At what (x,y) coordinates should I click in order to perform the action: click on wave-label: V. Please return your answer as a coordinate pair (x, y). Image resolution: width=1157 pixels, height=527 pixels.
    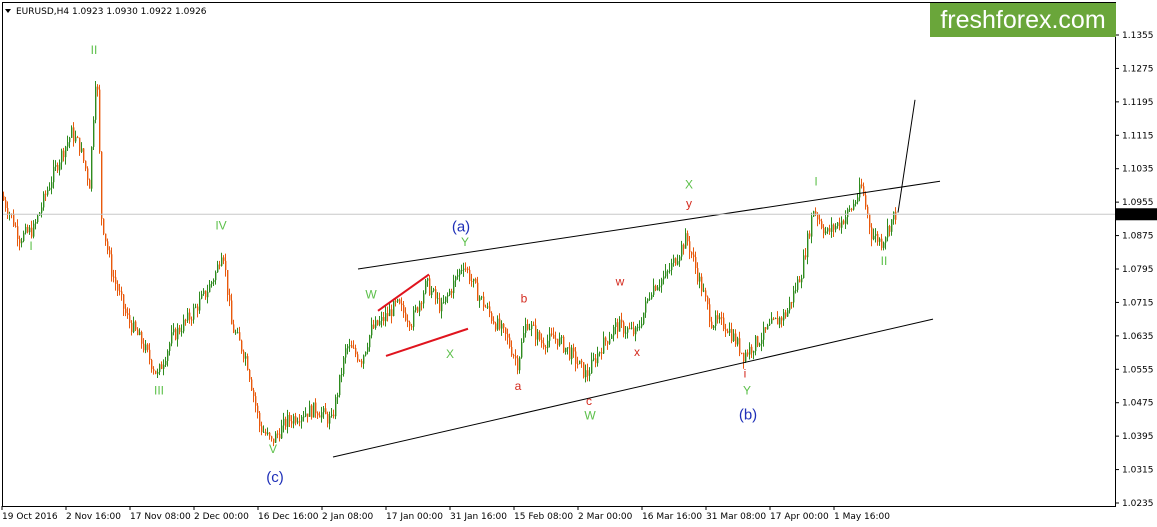
    Looking at the image, I should click on (273, 449).